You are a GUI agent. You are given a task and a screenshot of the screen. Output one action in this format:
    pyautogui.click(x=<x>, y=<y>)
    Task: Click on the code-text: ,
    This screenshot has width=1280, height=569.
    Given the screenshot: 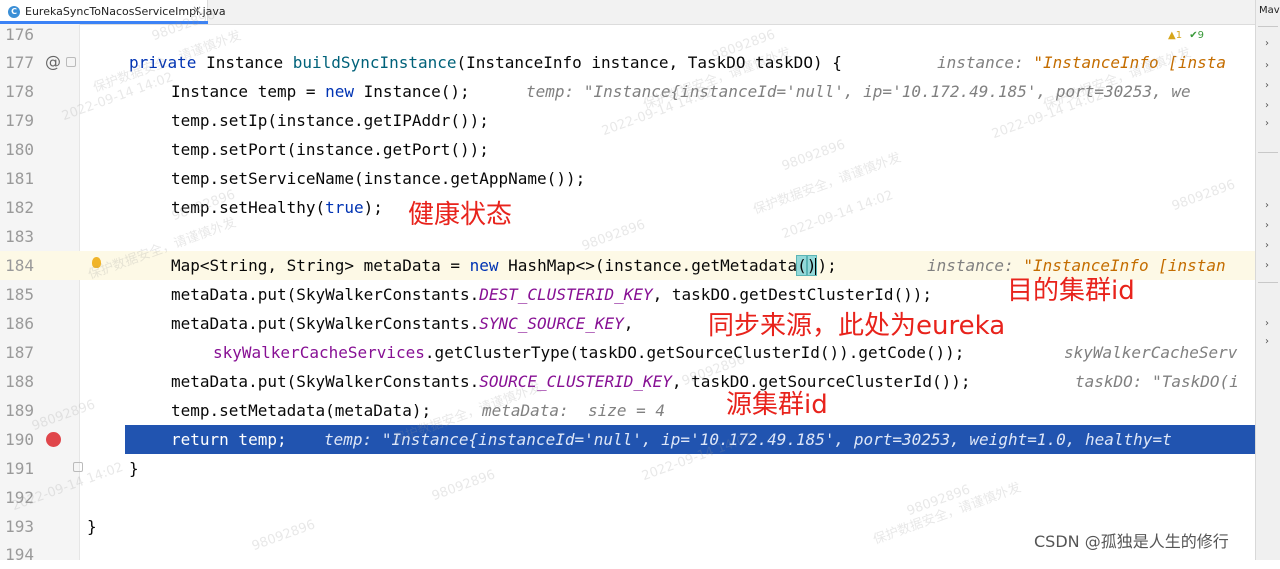 What is the action you would take?
    pyautogui.click(x=628, y=323)
    